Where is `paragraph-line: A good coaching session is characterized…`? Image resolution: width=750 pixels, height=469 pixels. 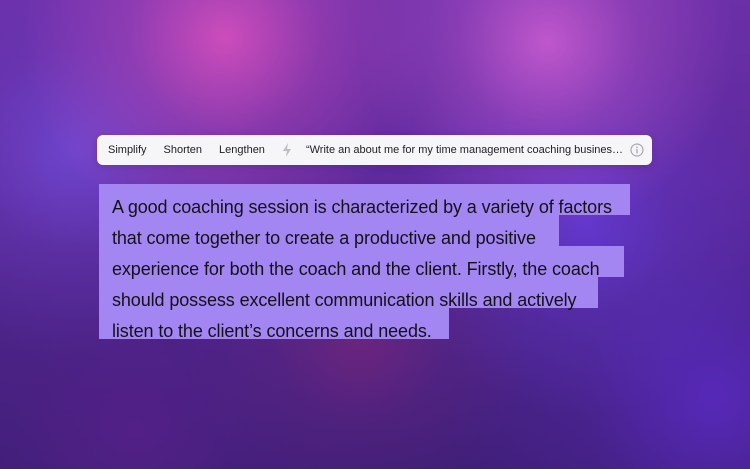
paragraph-line: A good coaching session is characterized… is located at coordinates (362, 207).